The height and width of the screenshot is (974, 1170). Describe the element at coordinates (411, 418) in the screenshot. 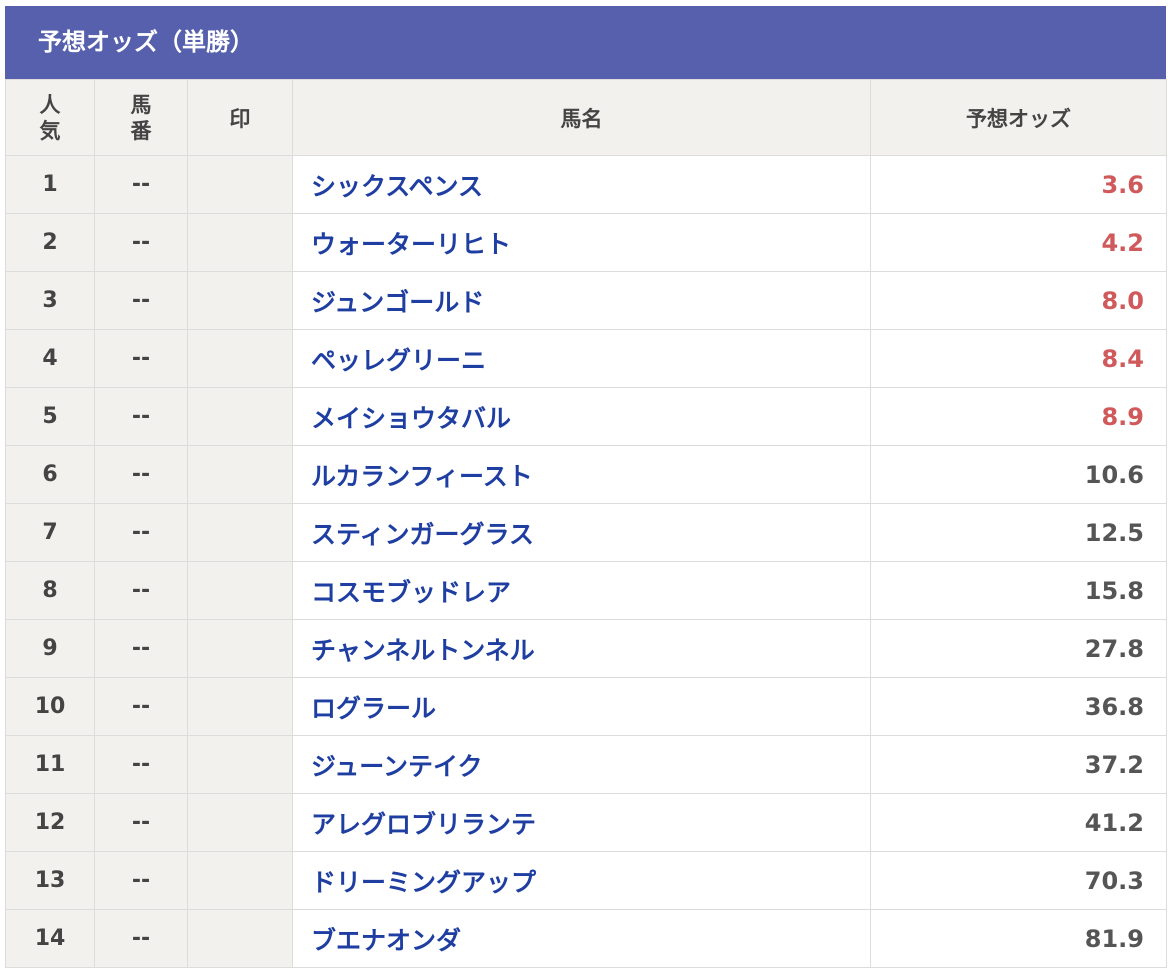

I see `horse-name-link: メイショウタバル` at that location.